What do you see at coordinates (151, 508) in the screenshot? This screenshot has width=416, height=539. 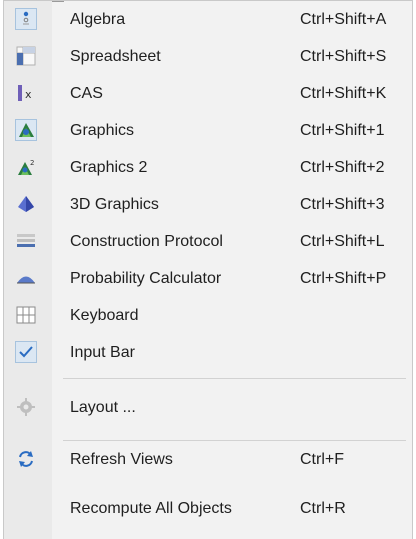 I see `menu-item-label: Recompute All Objects` at bounding box center [151, 508].